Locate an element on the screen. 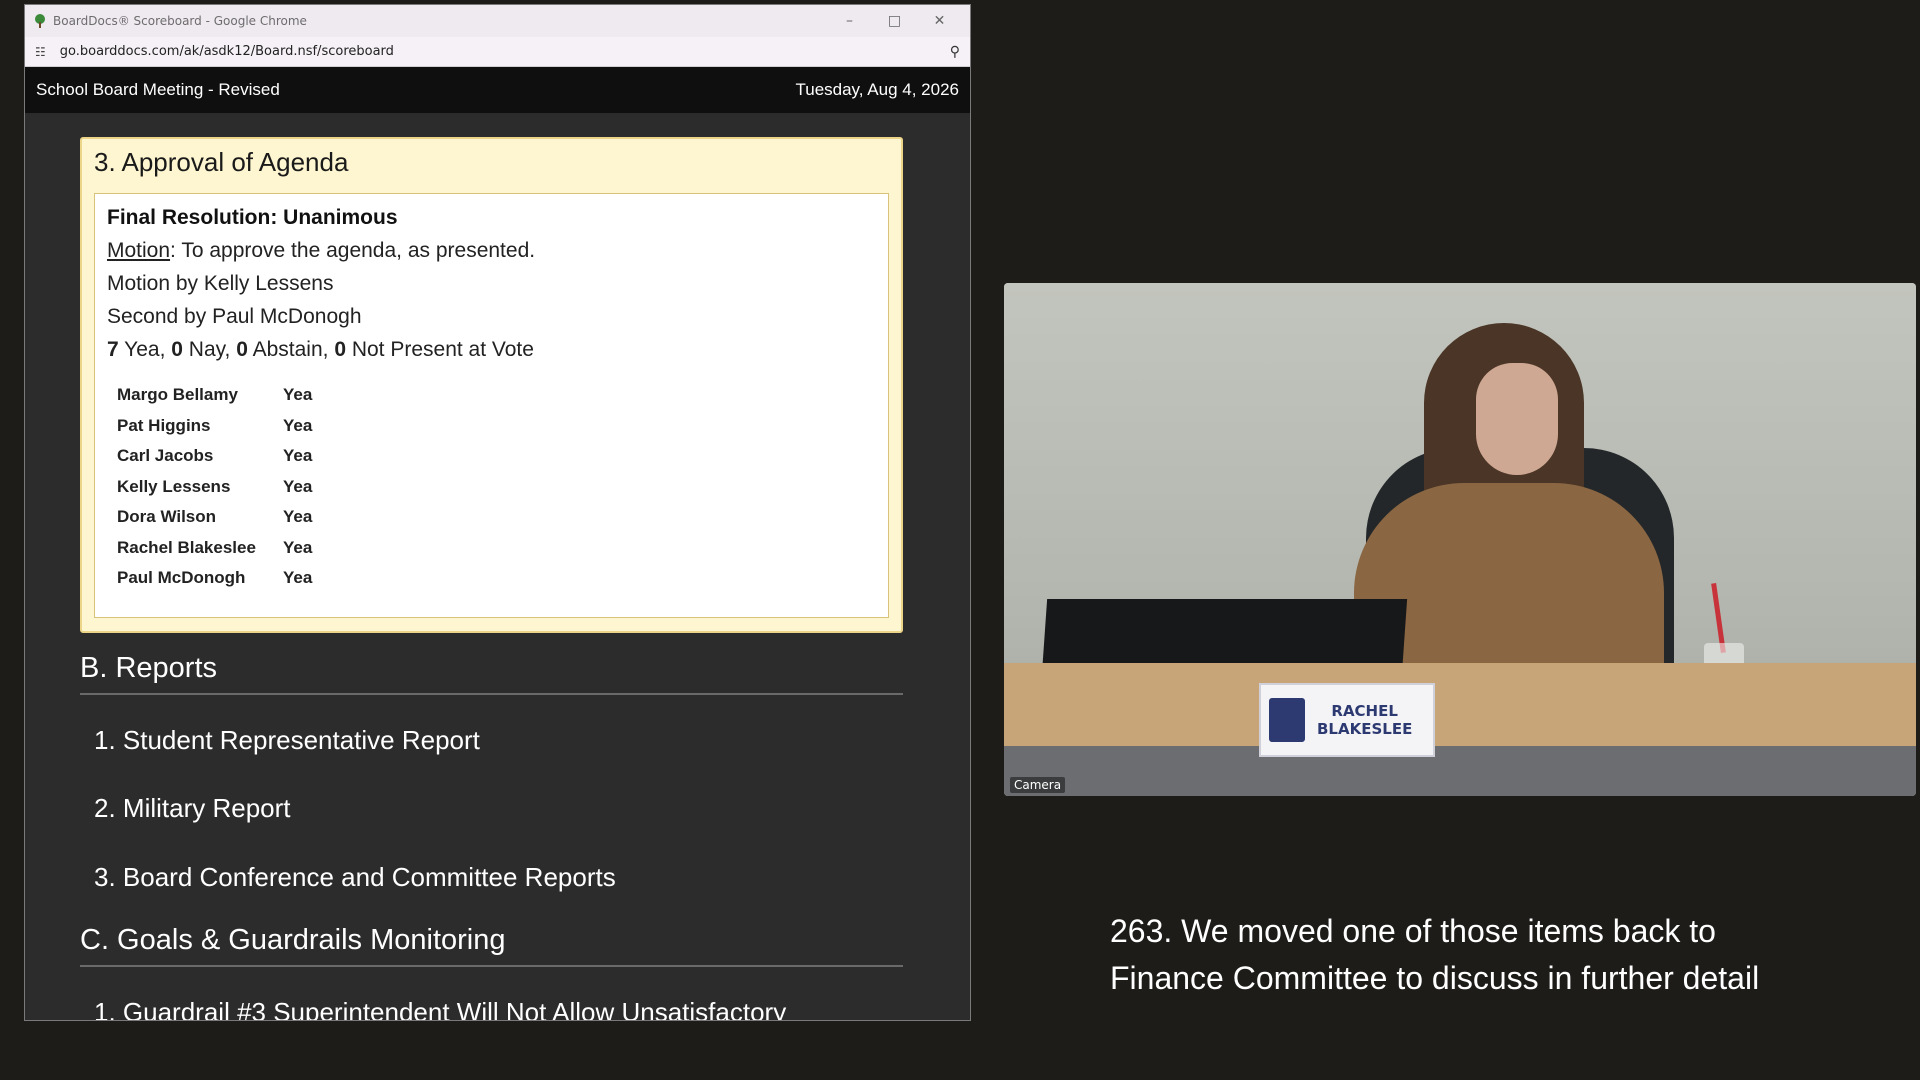 The height and width of the screenshot is (1080, 1920). speaker-face is located at coordinates (1517, 419).